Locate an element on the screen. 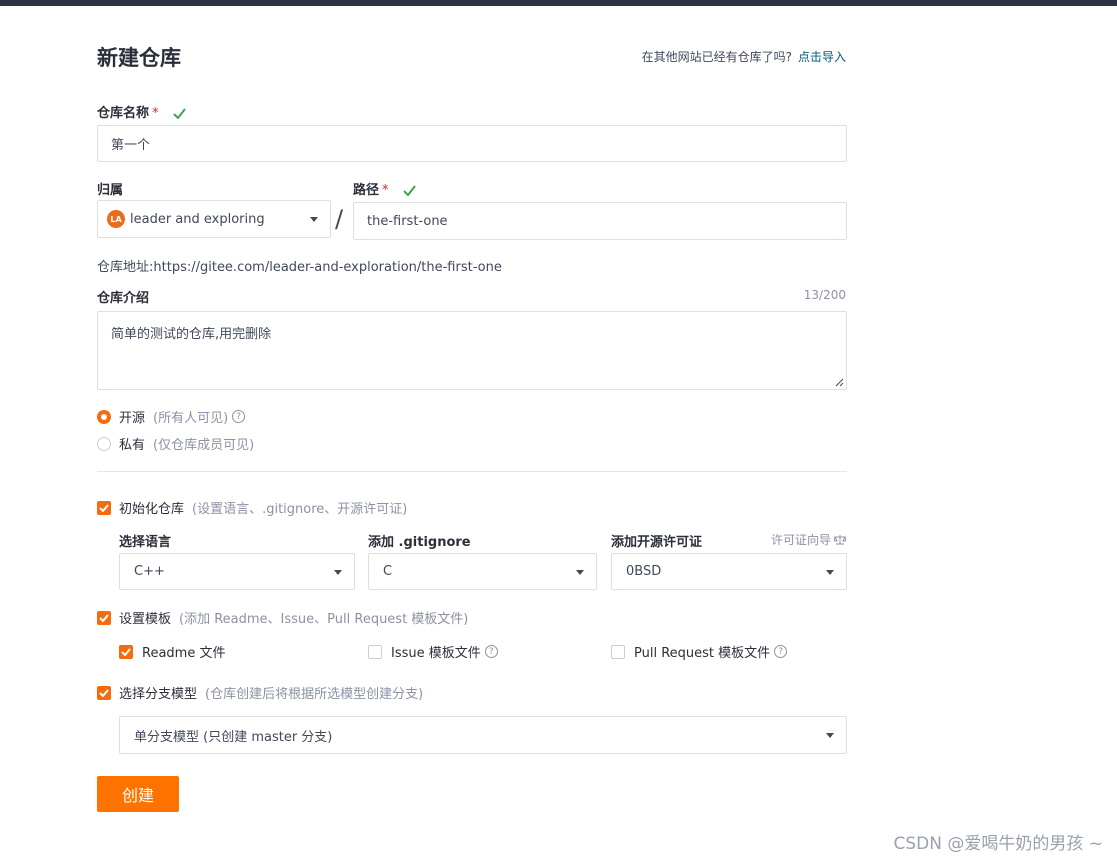 The width and height of the screenshot is (1117, 861). gitignore-label: 添加 .gitignore is located at coordinates (419, 542).